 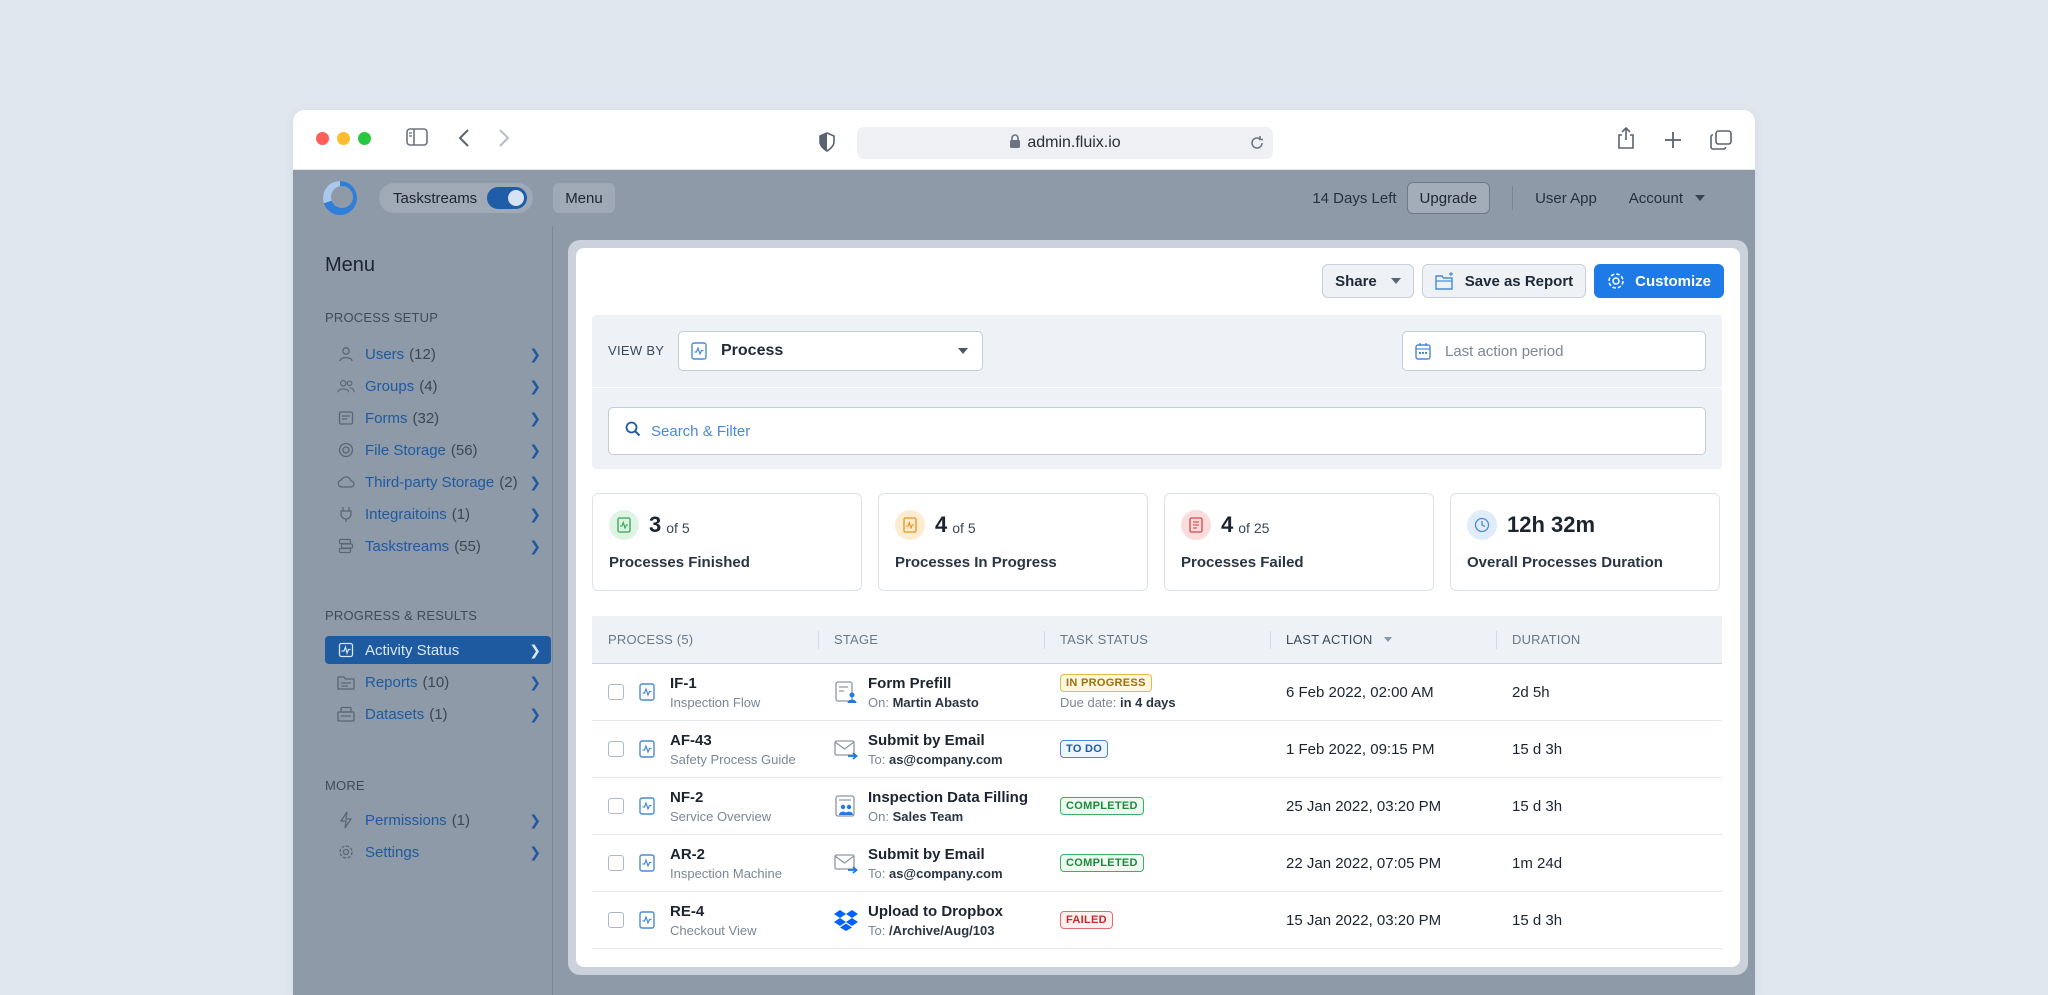 What do you see at coordinates (1626, 138) in the screenshot?
I see `share-icon` at bounding box center [1626, 138].